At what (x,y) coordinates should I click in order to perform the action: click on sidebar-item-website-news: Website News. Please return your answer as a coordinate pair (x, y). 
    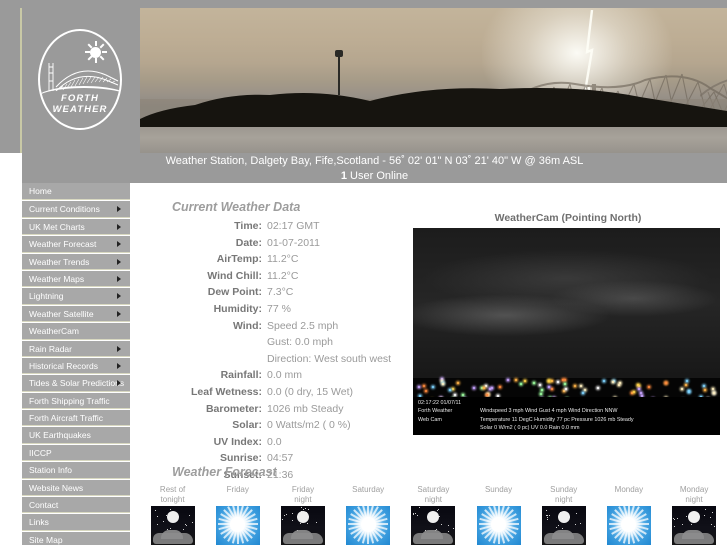
    Looking at the image, I should click on (76, 487).